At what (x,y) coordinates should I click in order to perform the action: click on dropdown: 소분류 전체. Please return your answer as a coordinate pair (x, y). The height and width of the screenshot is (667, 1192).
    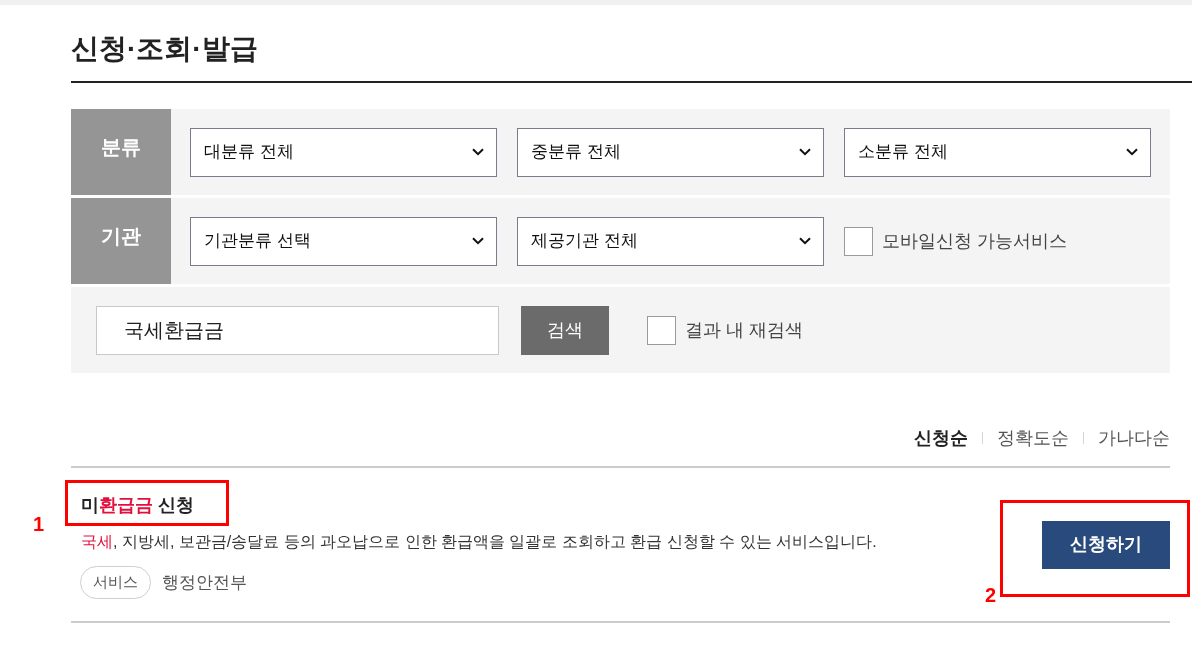
    Looking at the image, I should click on (997, 152).